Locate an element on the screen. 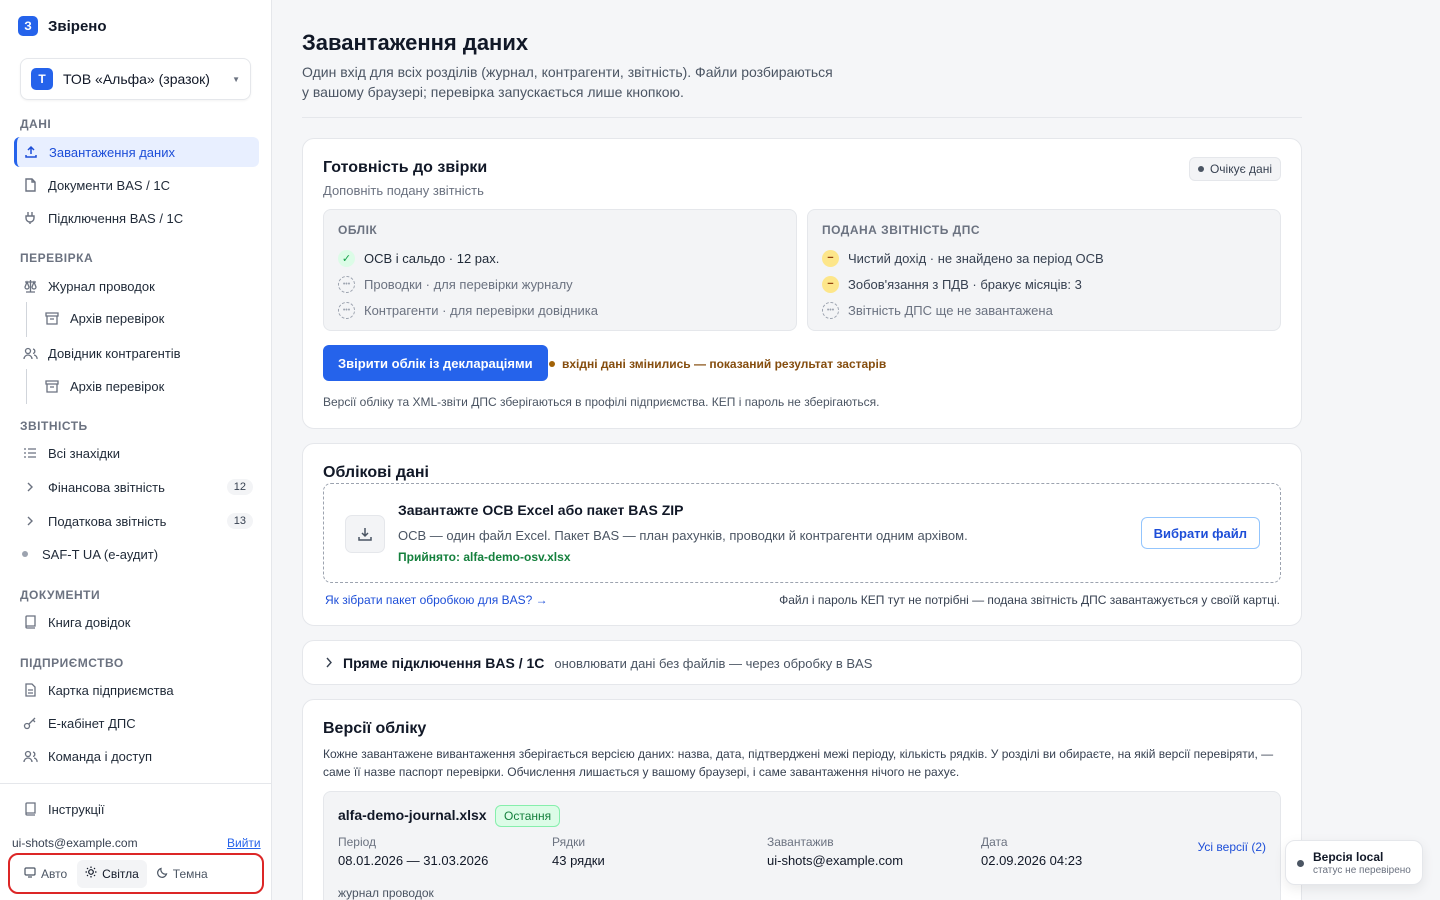 This screenshot has width=1440, height=900. sidebar-item-label: Книга довідок is located at coordinates (89, 622).